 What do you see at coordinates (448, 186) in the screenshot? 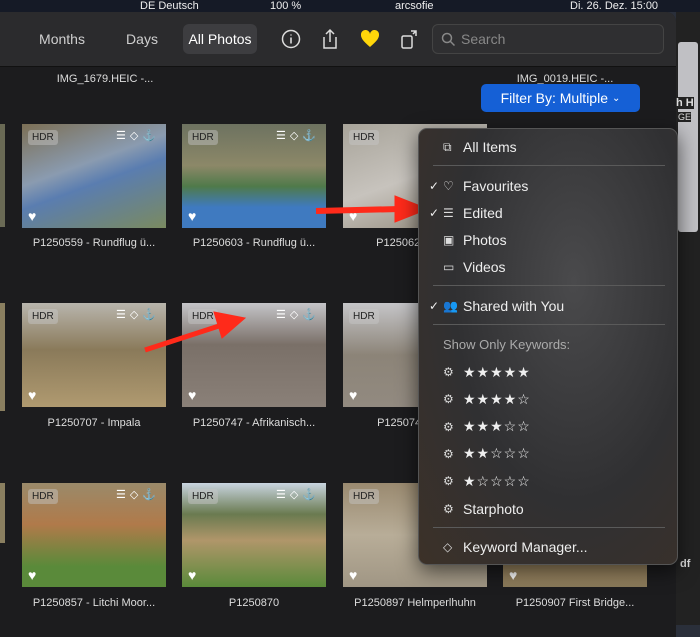
I see `heart-icon: ♡` at bounding box center [448, 186].